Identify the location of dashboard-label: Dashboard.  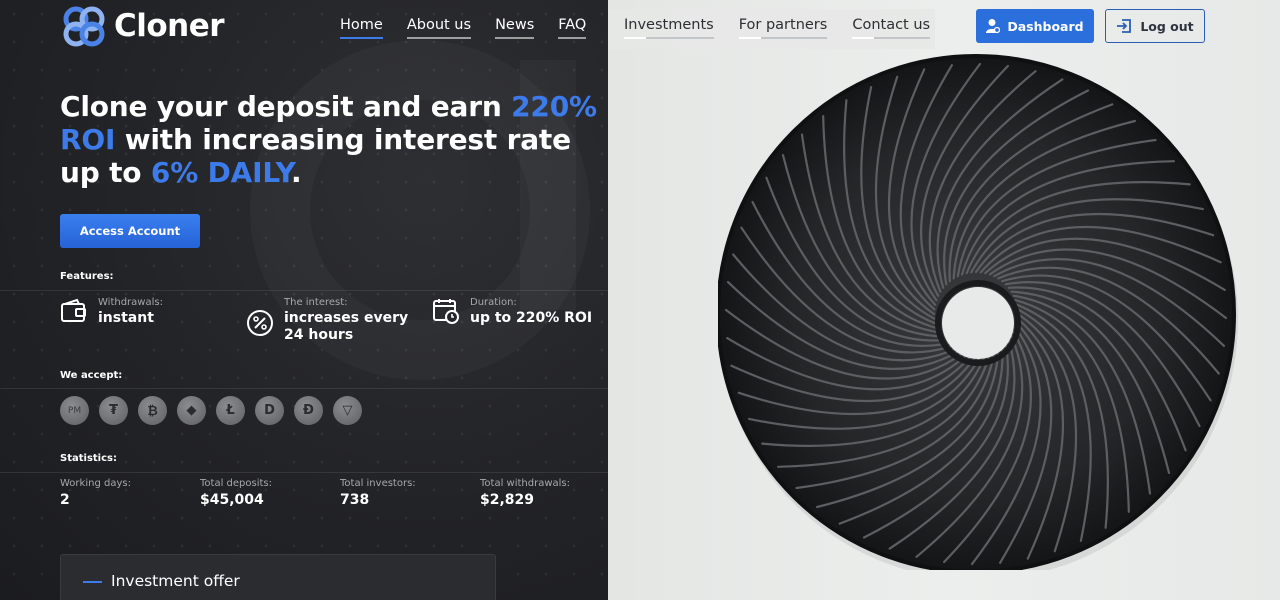
(1045, 26).